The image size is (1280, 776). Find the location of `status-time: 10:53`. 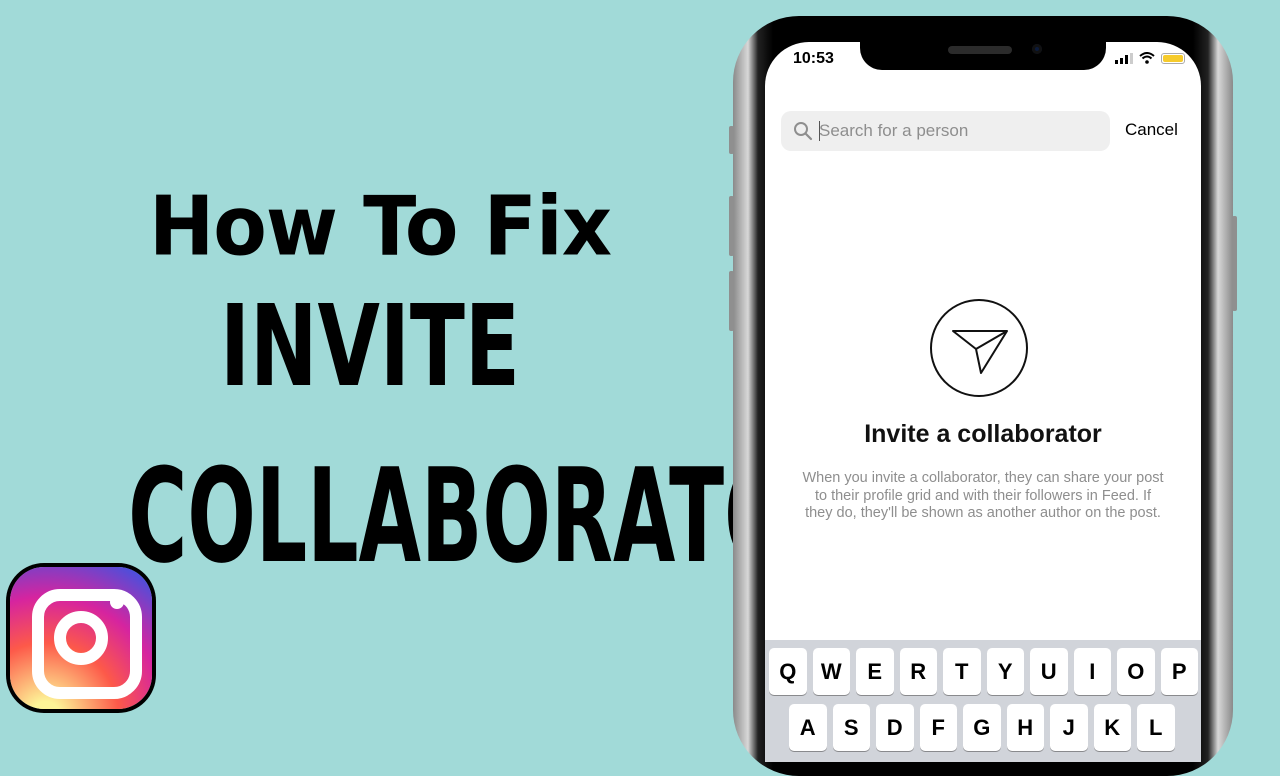

status-time: 10:53 is located at coordinates (813, 58).